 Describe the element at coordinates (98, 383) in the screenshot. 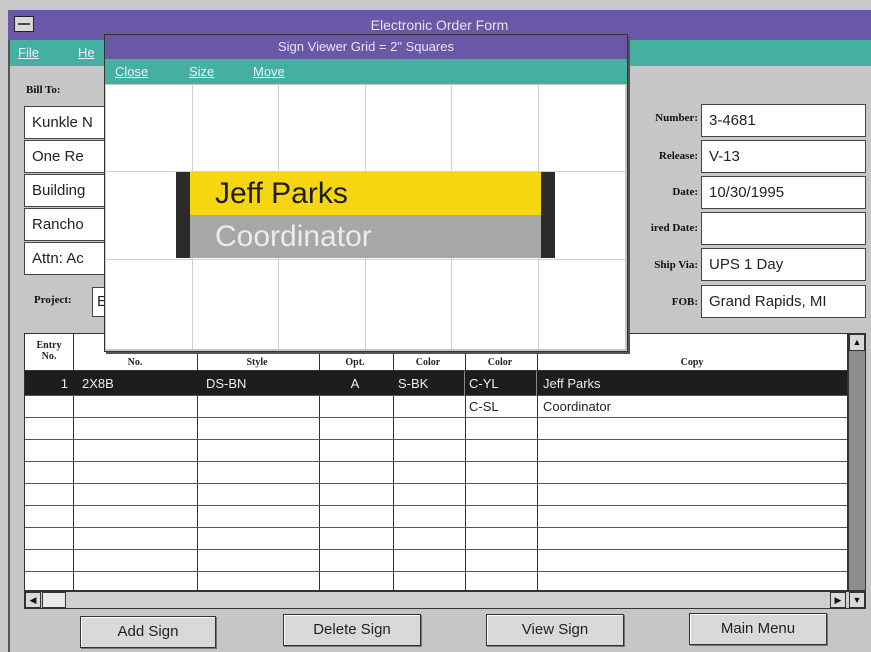

I see `row1-no: 2X8B` at that location.